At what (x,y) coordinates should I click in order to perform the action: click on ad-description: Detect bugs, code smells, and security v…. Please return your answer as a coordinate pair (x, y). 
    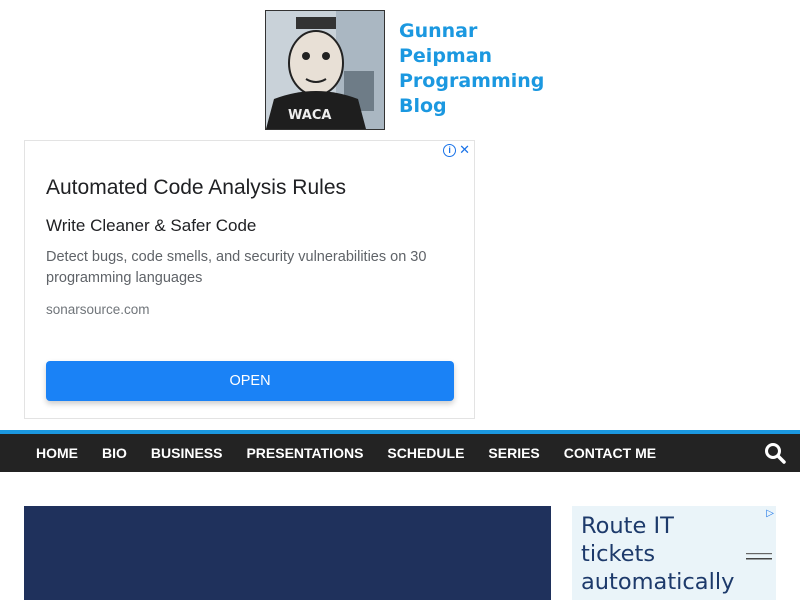
    Looking at the image, I should click on (236, 267).